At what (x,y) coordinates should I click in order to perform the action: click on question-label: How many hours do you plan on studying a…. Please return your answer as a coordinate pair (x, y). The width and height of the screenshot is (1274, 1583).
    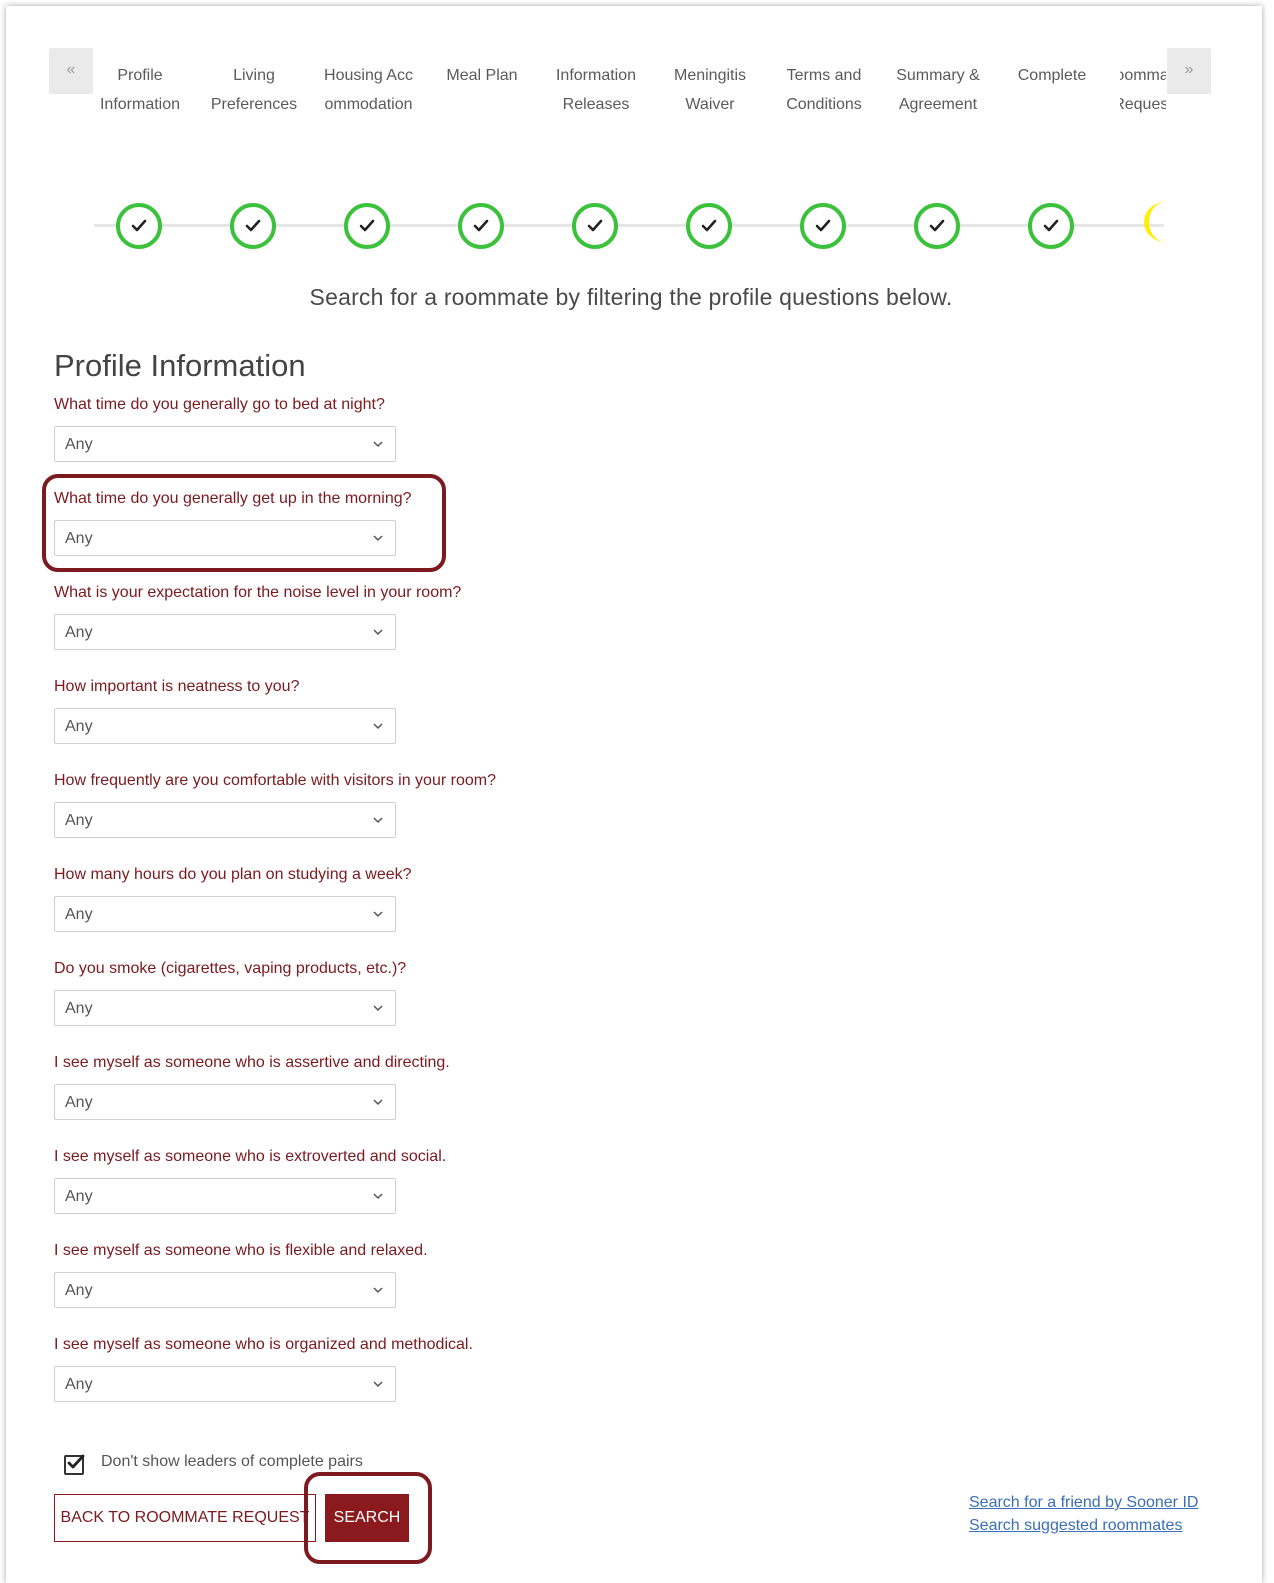
    Looking at the image, I should click on (233, 874).